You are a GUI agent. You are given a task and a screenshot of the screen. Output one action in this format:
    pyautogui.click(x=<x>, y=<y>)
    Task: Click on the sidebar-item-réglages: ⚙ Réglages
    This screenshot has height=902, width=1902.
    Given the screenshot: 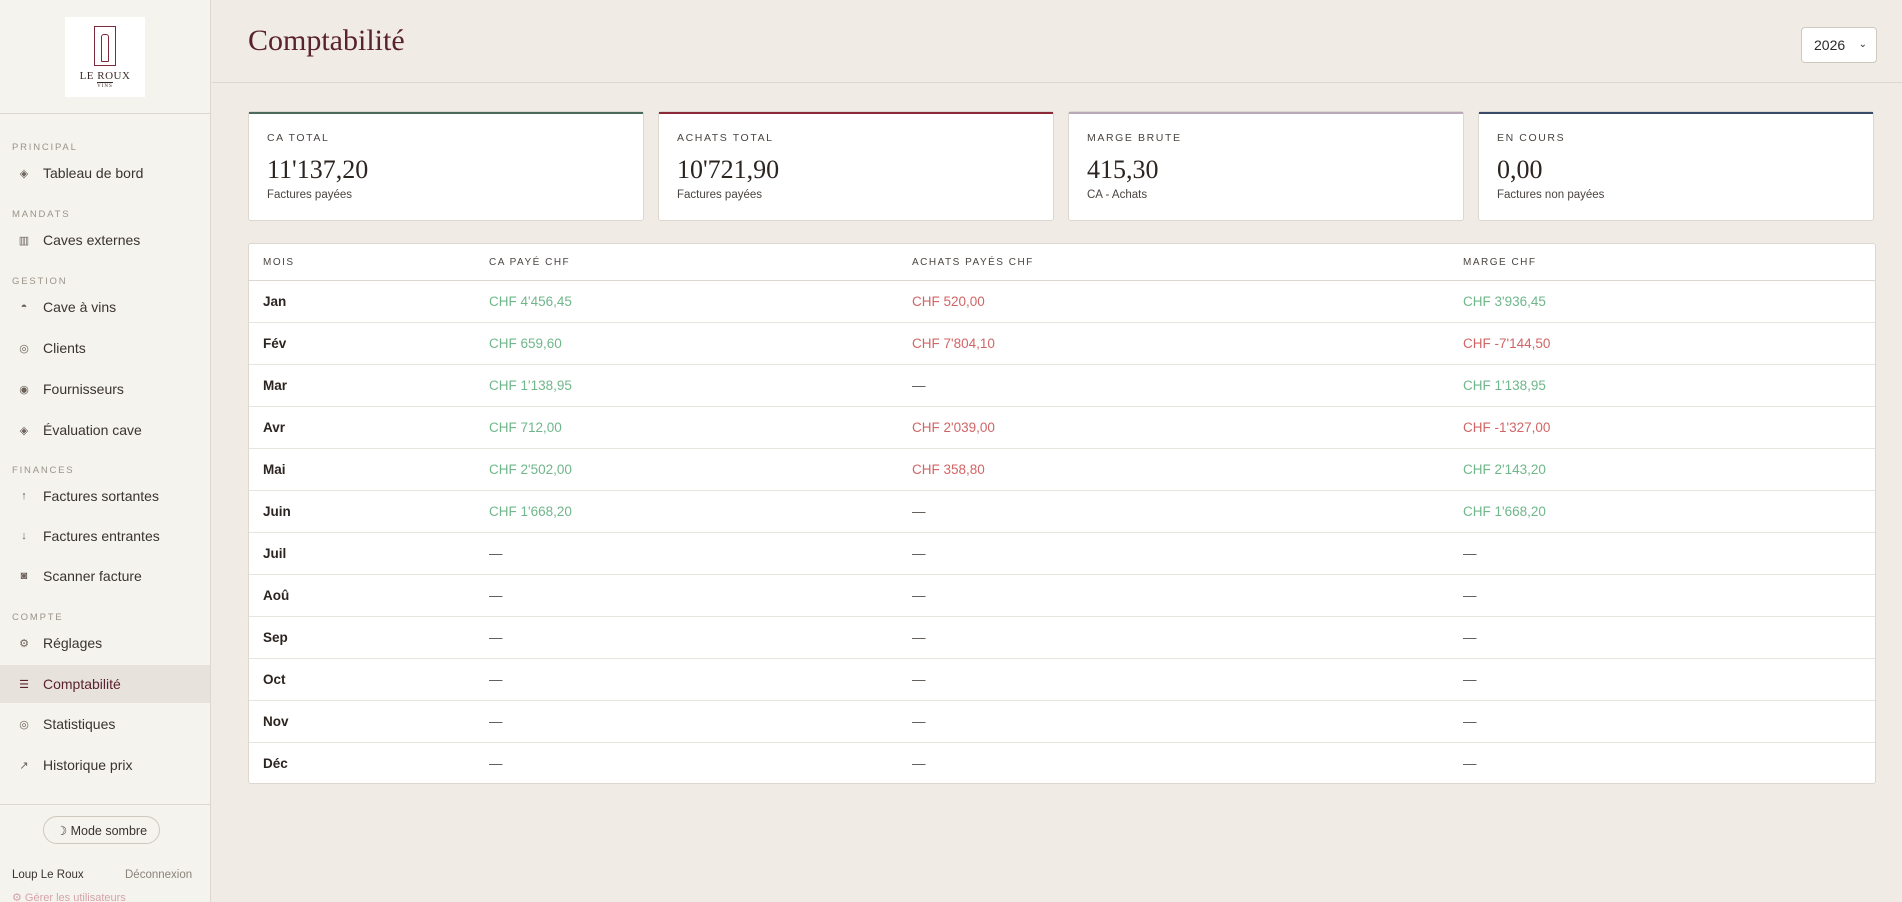 What is the action you would take?
    pyautogui.click(x=105, y=643)
    